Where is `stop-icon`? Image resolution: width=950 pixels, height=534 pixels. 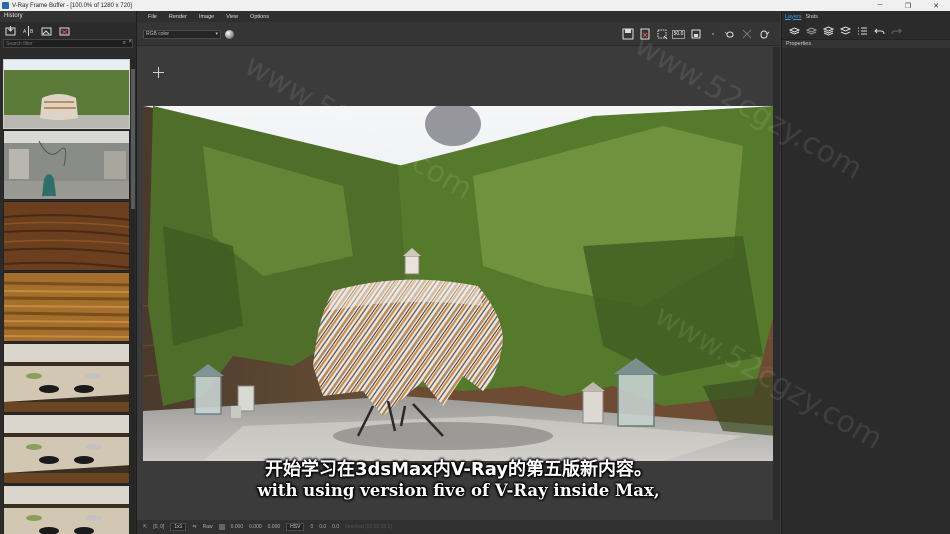 stop-icon is located at coordinates (746, 34).